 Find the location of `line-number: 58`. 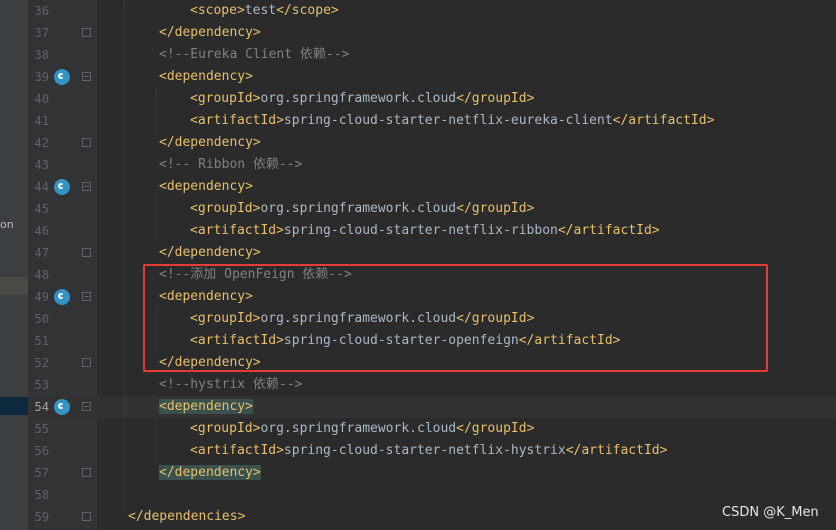

line-number: 58 is located at coordinates (39, 495).